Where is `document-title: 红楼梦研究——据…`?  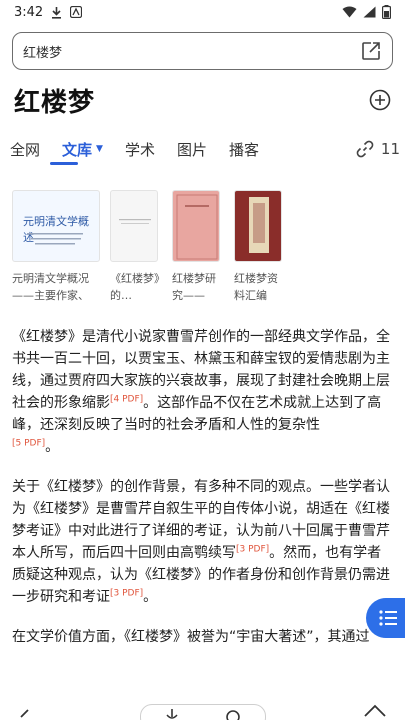 document-title: 红楼梦研究——据… is located at coordinates (194, 287).